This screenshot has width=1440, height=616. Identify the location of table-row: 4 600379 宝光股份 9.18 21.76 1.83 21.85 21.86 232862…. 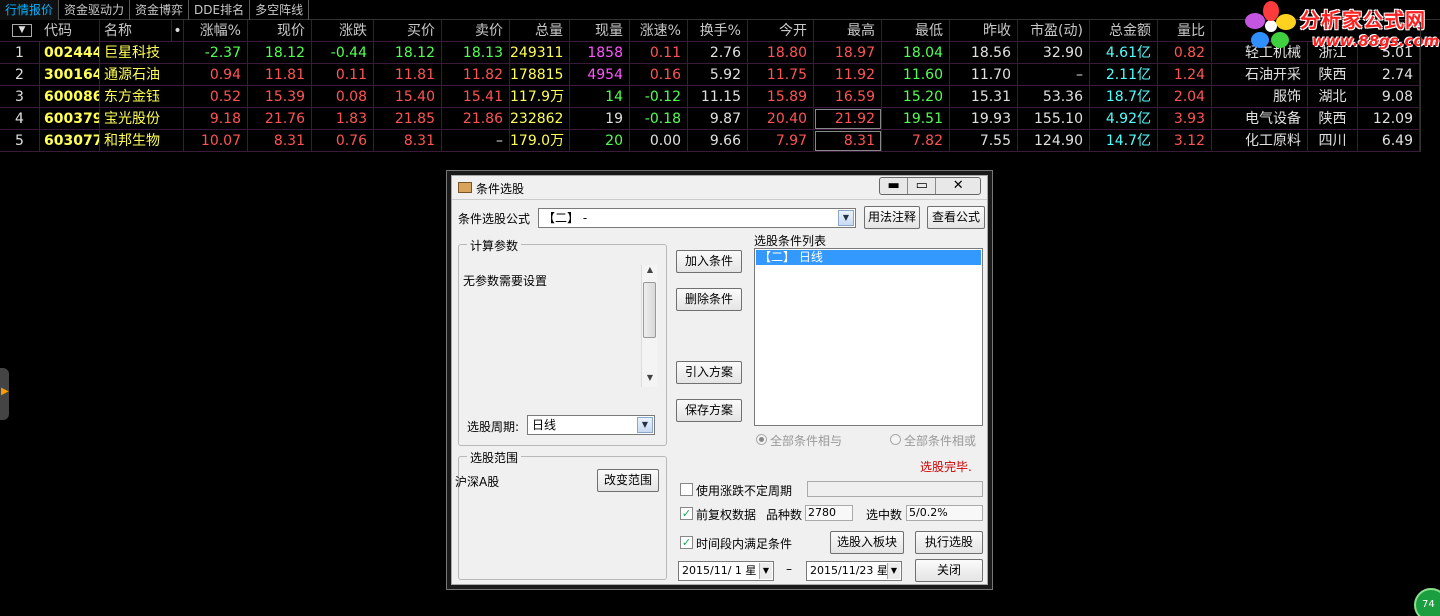
(710, 119).